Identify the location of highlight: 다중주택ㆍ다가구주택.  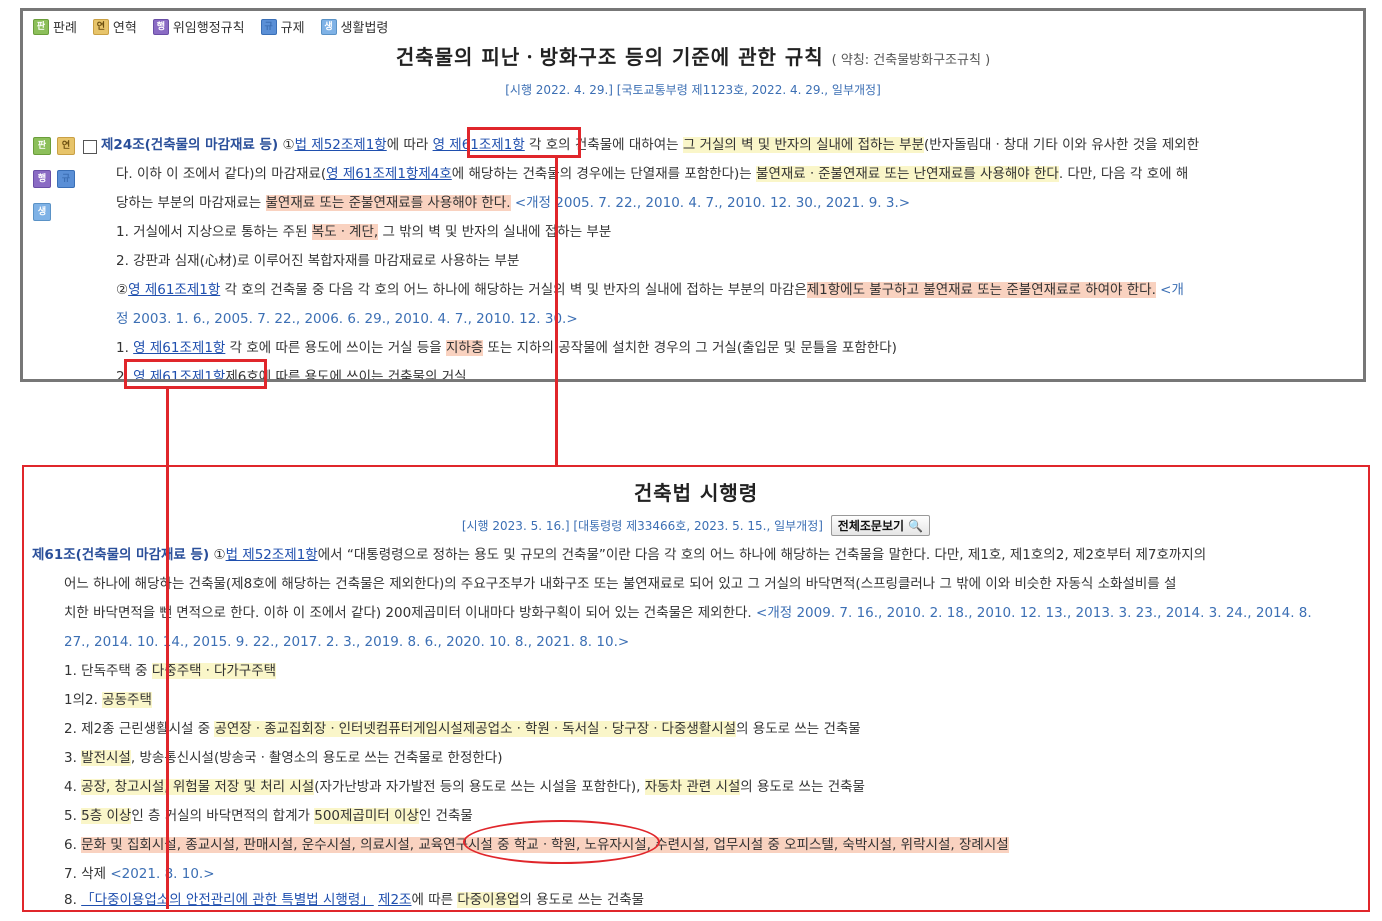
(214, 671).